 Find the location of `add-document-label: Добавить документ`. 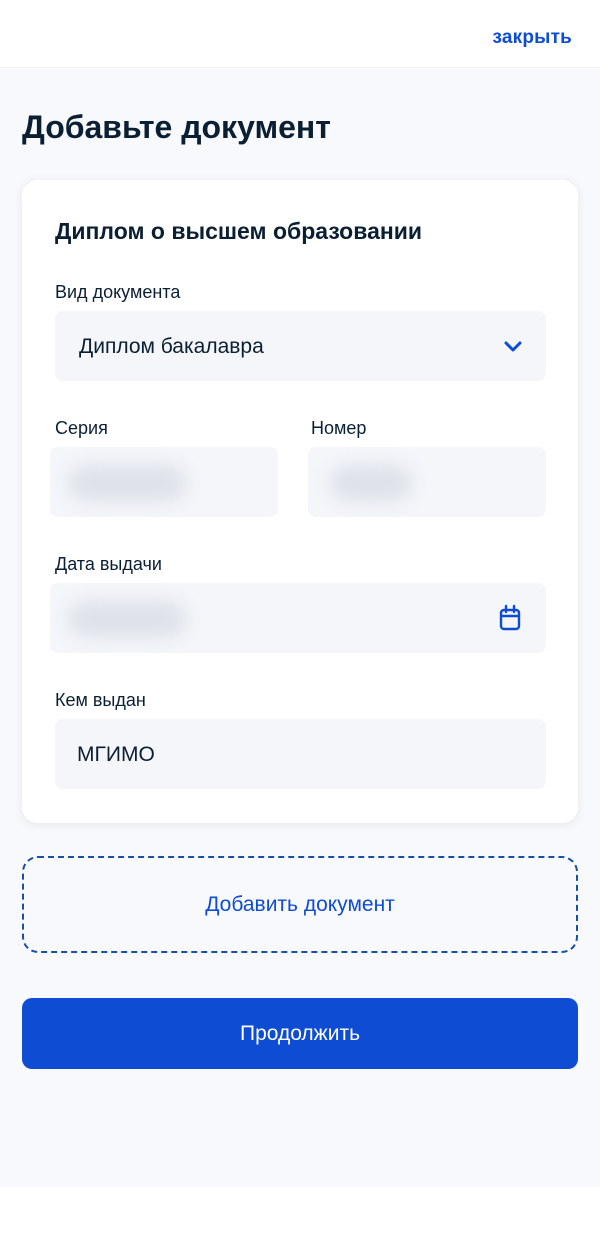

add-document-label: Добавить документ is located at coordinates (300, 904).